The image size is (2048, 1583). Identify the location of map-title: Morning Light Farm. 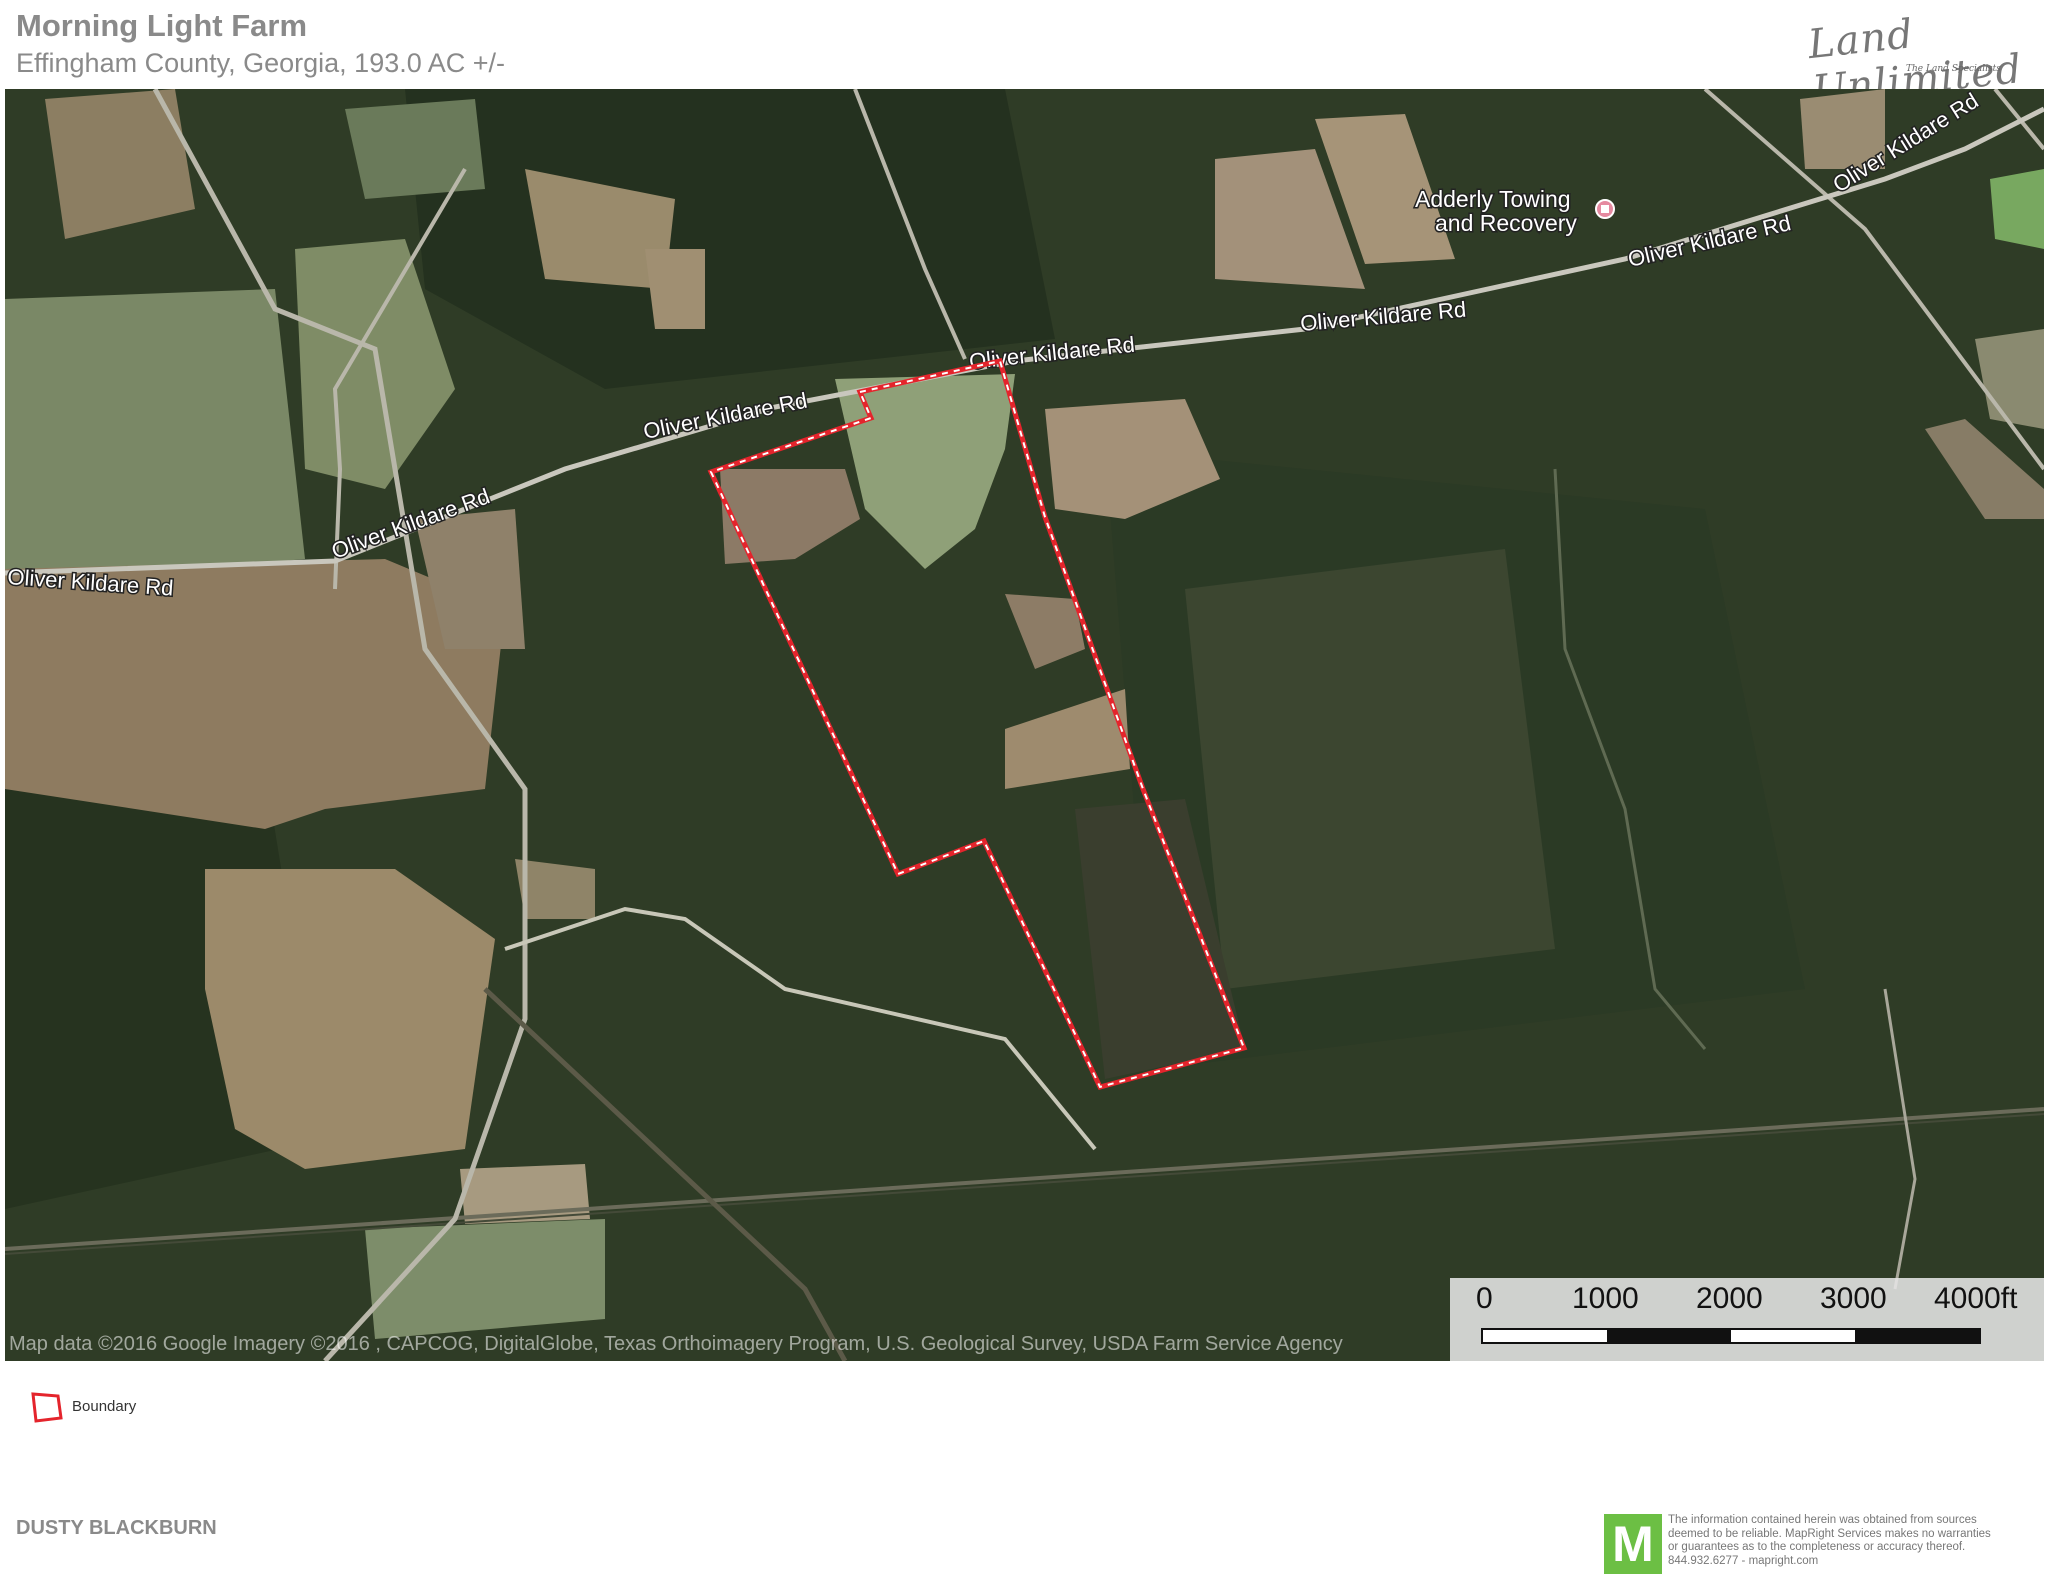
(162, 25).